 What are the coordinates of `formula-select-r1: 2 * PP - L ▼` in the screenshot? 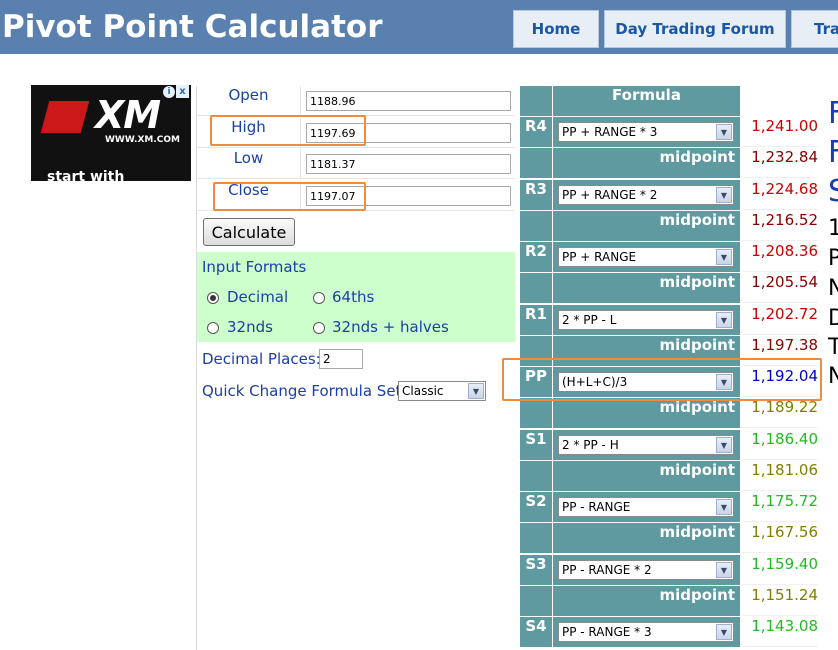 It's located at (646, 319).